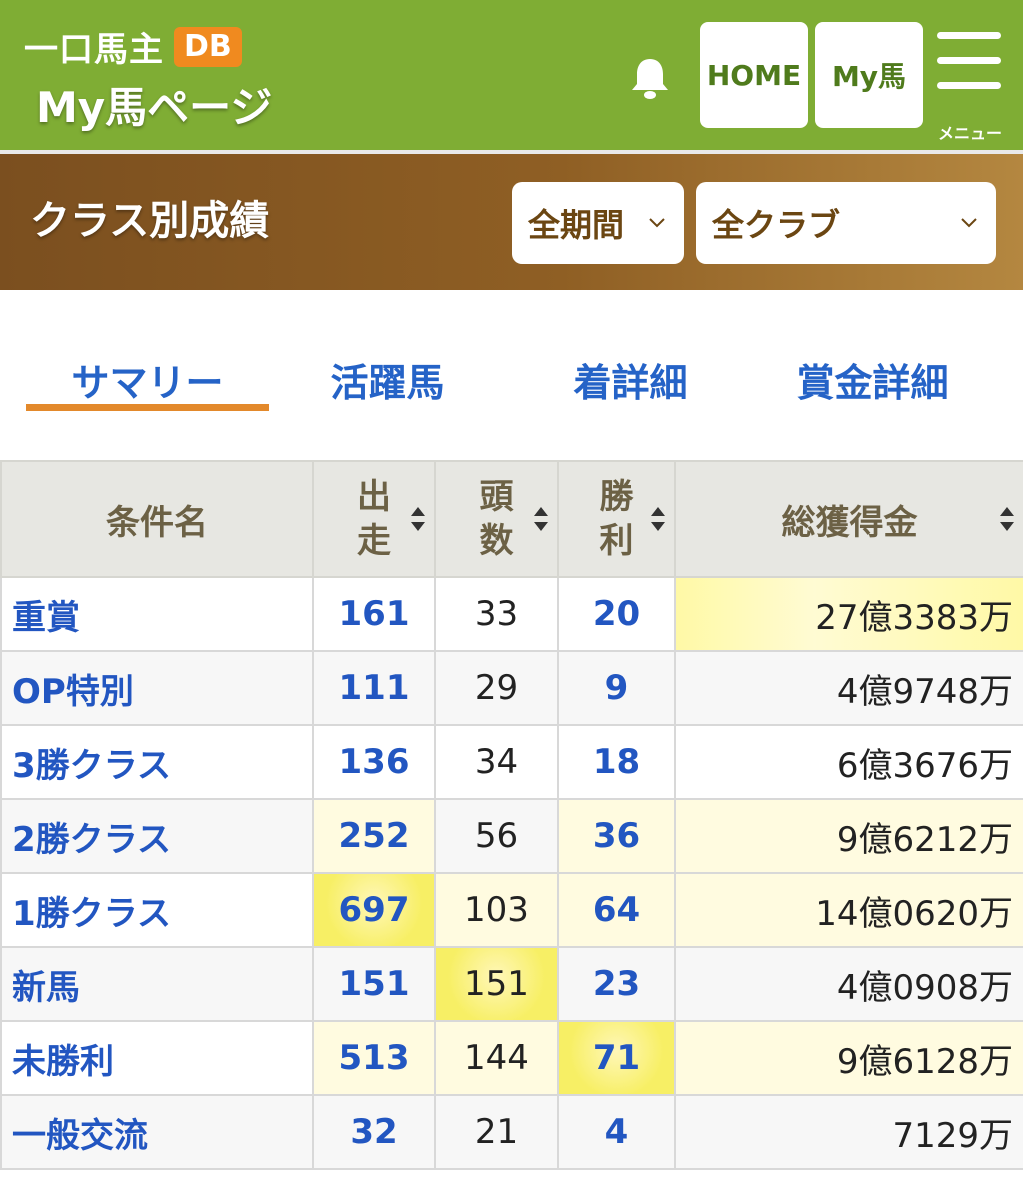 The image size is (1023, 1200). Describe the element at coordinates (616, 984) in the screenshot. I see `wins-link: 23` at that location.